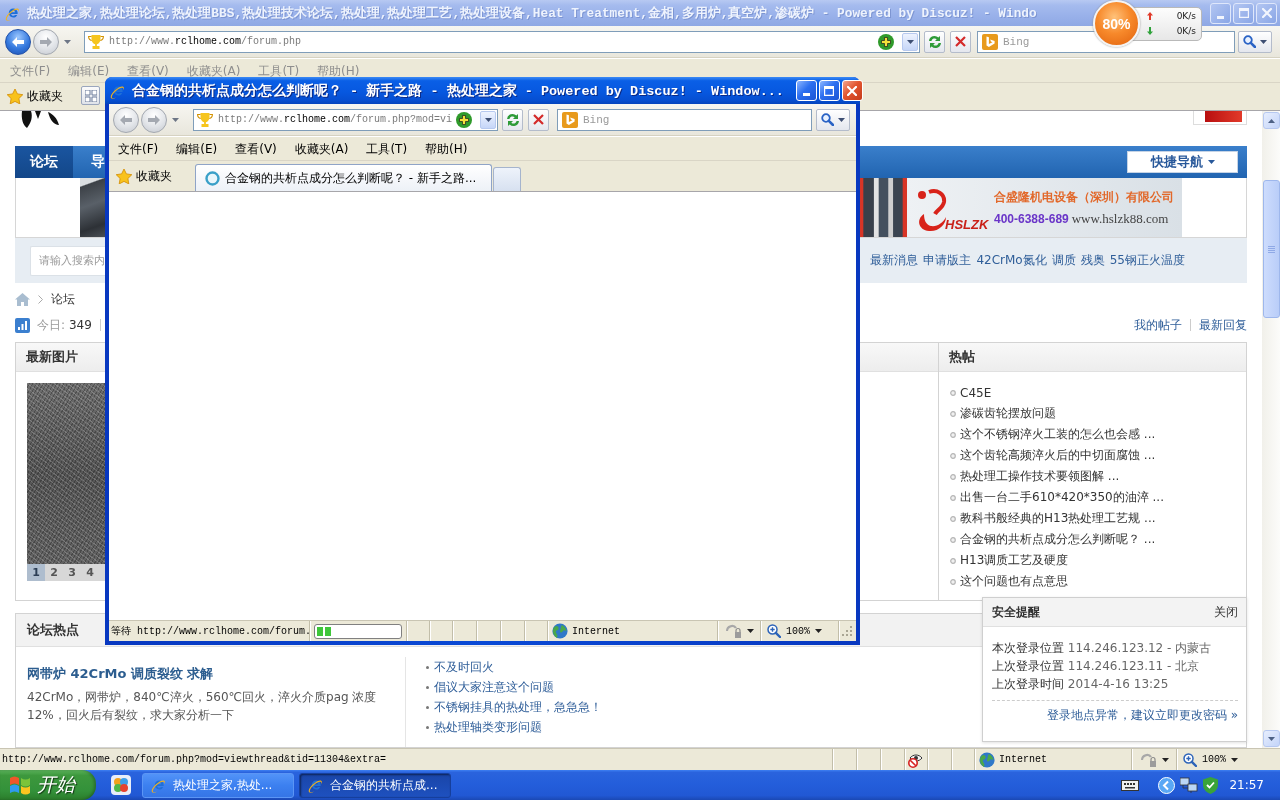 The width and height of the screenshot is (1280, 800). What do you see at coordinates (488, 727) in the screenshot?
I see `post-link: 热处理轴类变形问题` at bounding box center [488, 727].